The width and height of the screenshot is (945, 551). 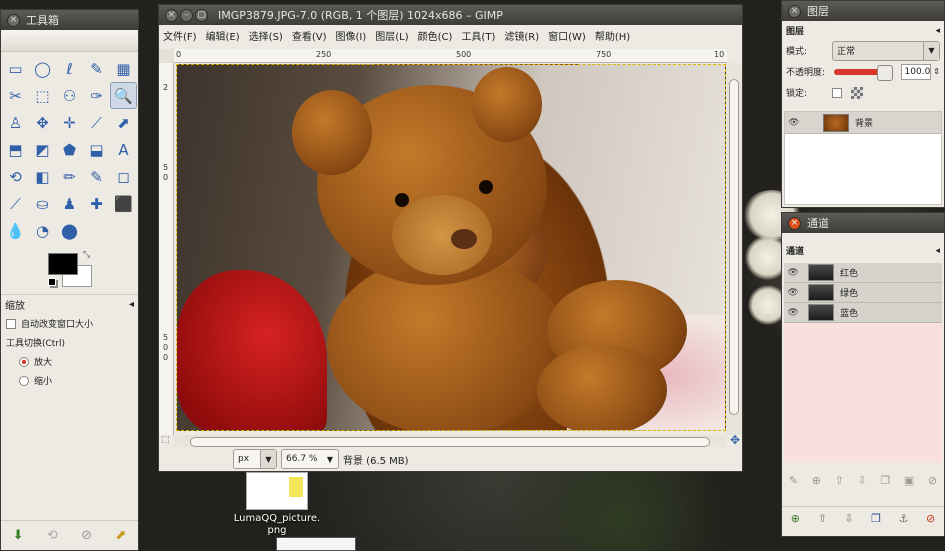 I want to click on lower-channel-icon: ⇩, so click(x=861, y=480).